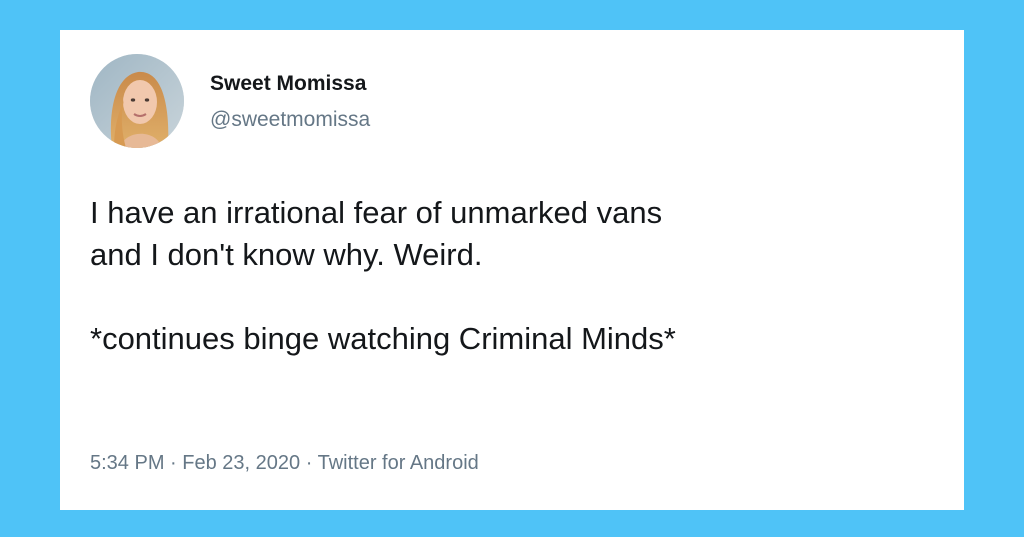 This screenshot has width=1024, height=537. I want to click on tweet-time: 5:34 PM, so click(127, 463).